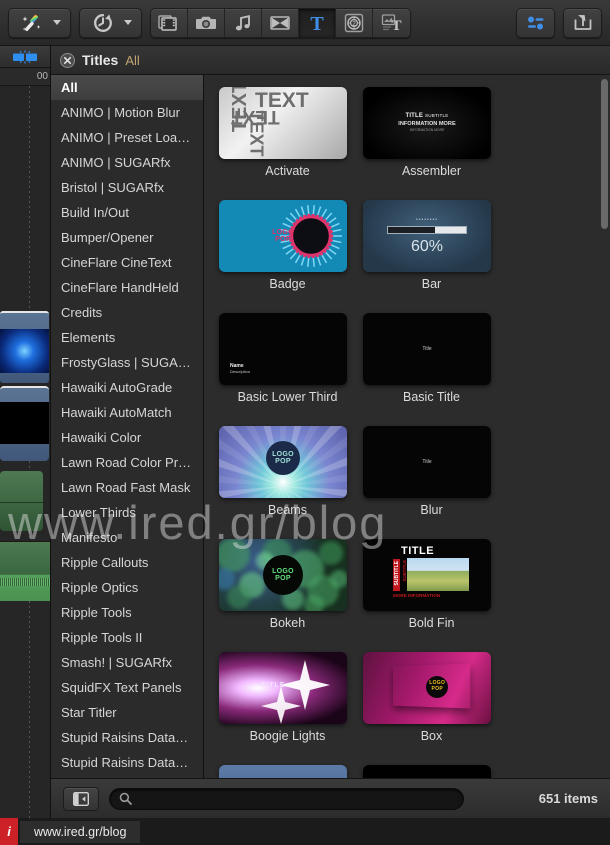 The height and width of the screenshot is (845, 610). I want to click on enhancement-tool-group, so click(39, 22).